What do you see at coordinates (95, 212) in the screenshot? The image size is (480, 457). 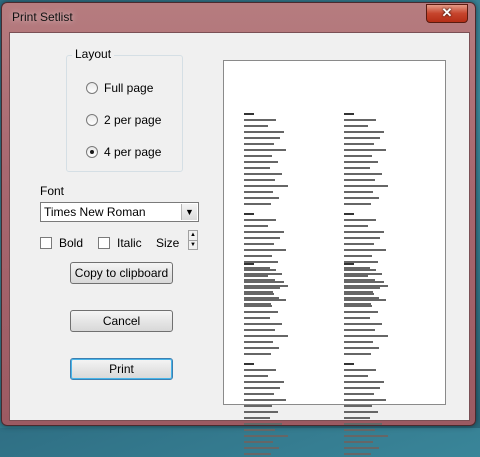 I see `font-select-value: Times New Roman` at bounding box center [95, 212].